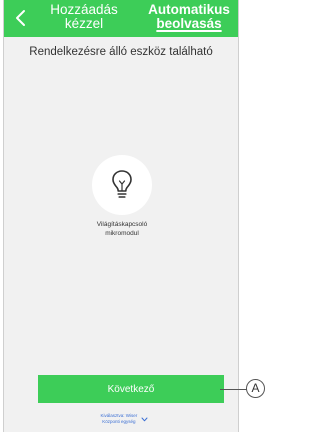  Describe the element at coordinates (121, 52) in the screenshot. I see `page-headline: Rendelkezésre álló eszköz található` at that location.